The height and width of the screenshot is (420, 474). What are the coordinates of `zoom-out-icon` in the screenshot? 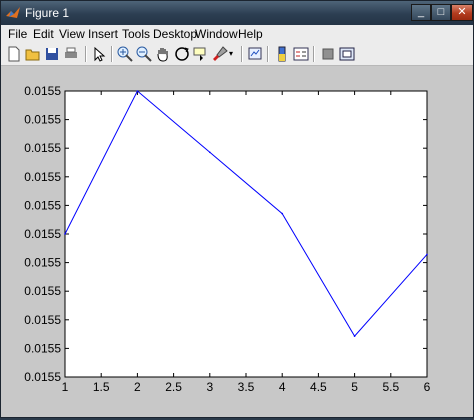 It's located at (144, 54).